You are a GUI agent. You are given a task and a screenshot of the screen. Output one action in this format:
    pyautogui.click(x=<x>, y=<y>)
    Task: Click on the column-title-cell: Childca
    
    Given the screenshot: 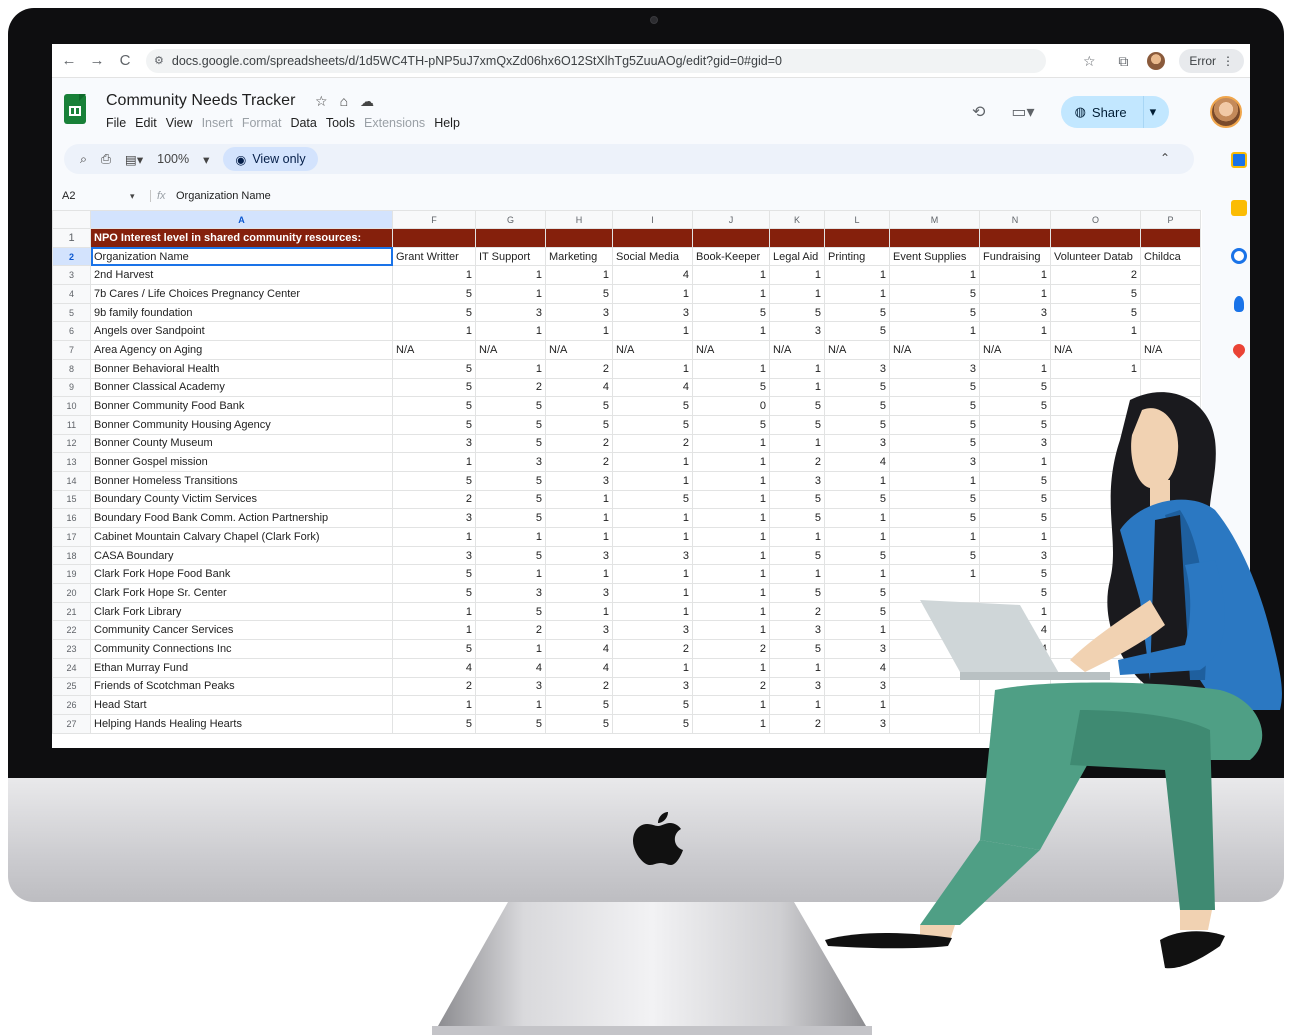 What is the action you would take?
    pyautogui.click(x=1170, y=256)
    